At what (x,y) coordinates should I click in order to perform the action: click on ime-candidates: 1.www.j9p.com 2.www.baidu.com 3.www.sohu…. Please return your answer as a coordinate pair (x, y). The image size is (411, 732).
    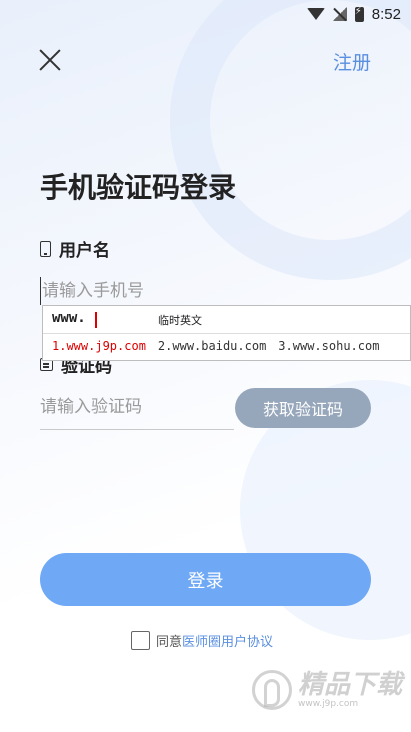
    Looking at the image, I should click on (215, 346).